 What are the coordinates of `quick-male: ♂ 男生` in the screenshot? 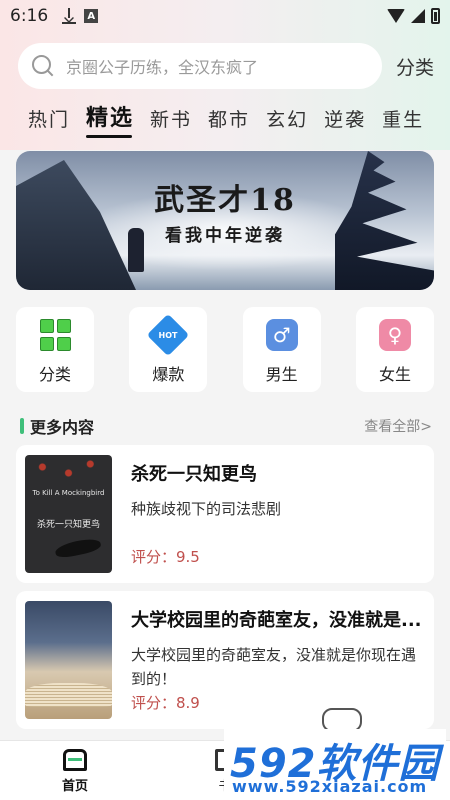 It's located at (281, 349).